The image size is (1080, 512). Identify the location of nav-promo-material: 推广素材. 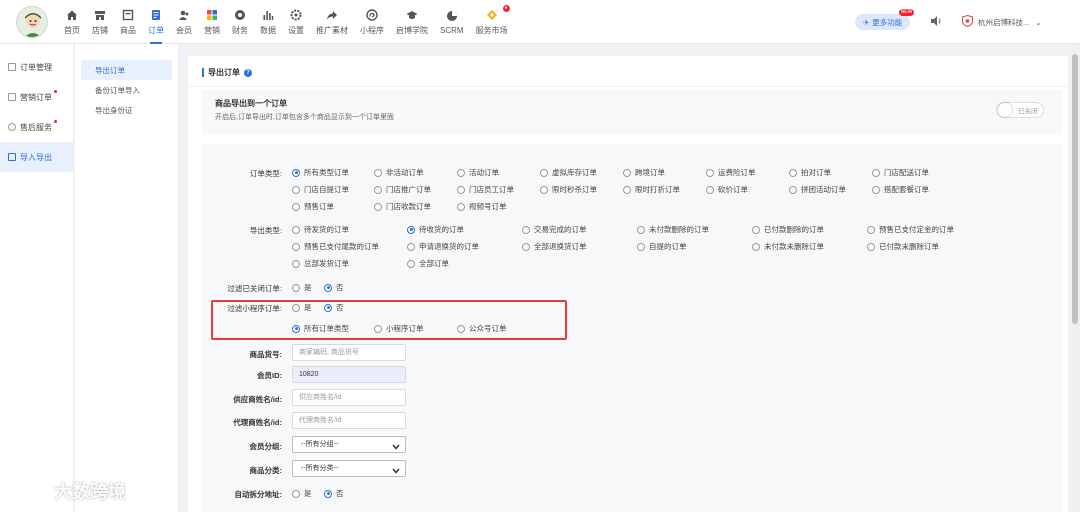
(332, 22).